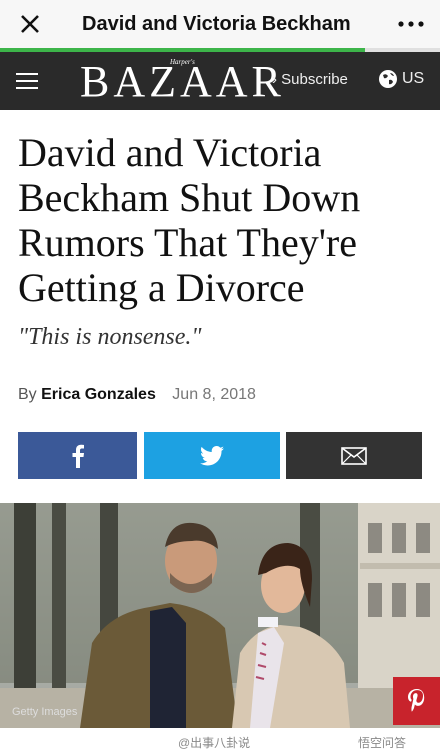  I want to click on pinterest-icon, so click(415, 700).